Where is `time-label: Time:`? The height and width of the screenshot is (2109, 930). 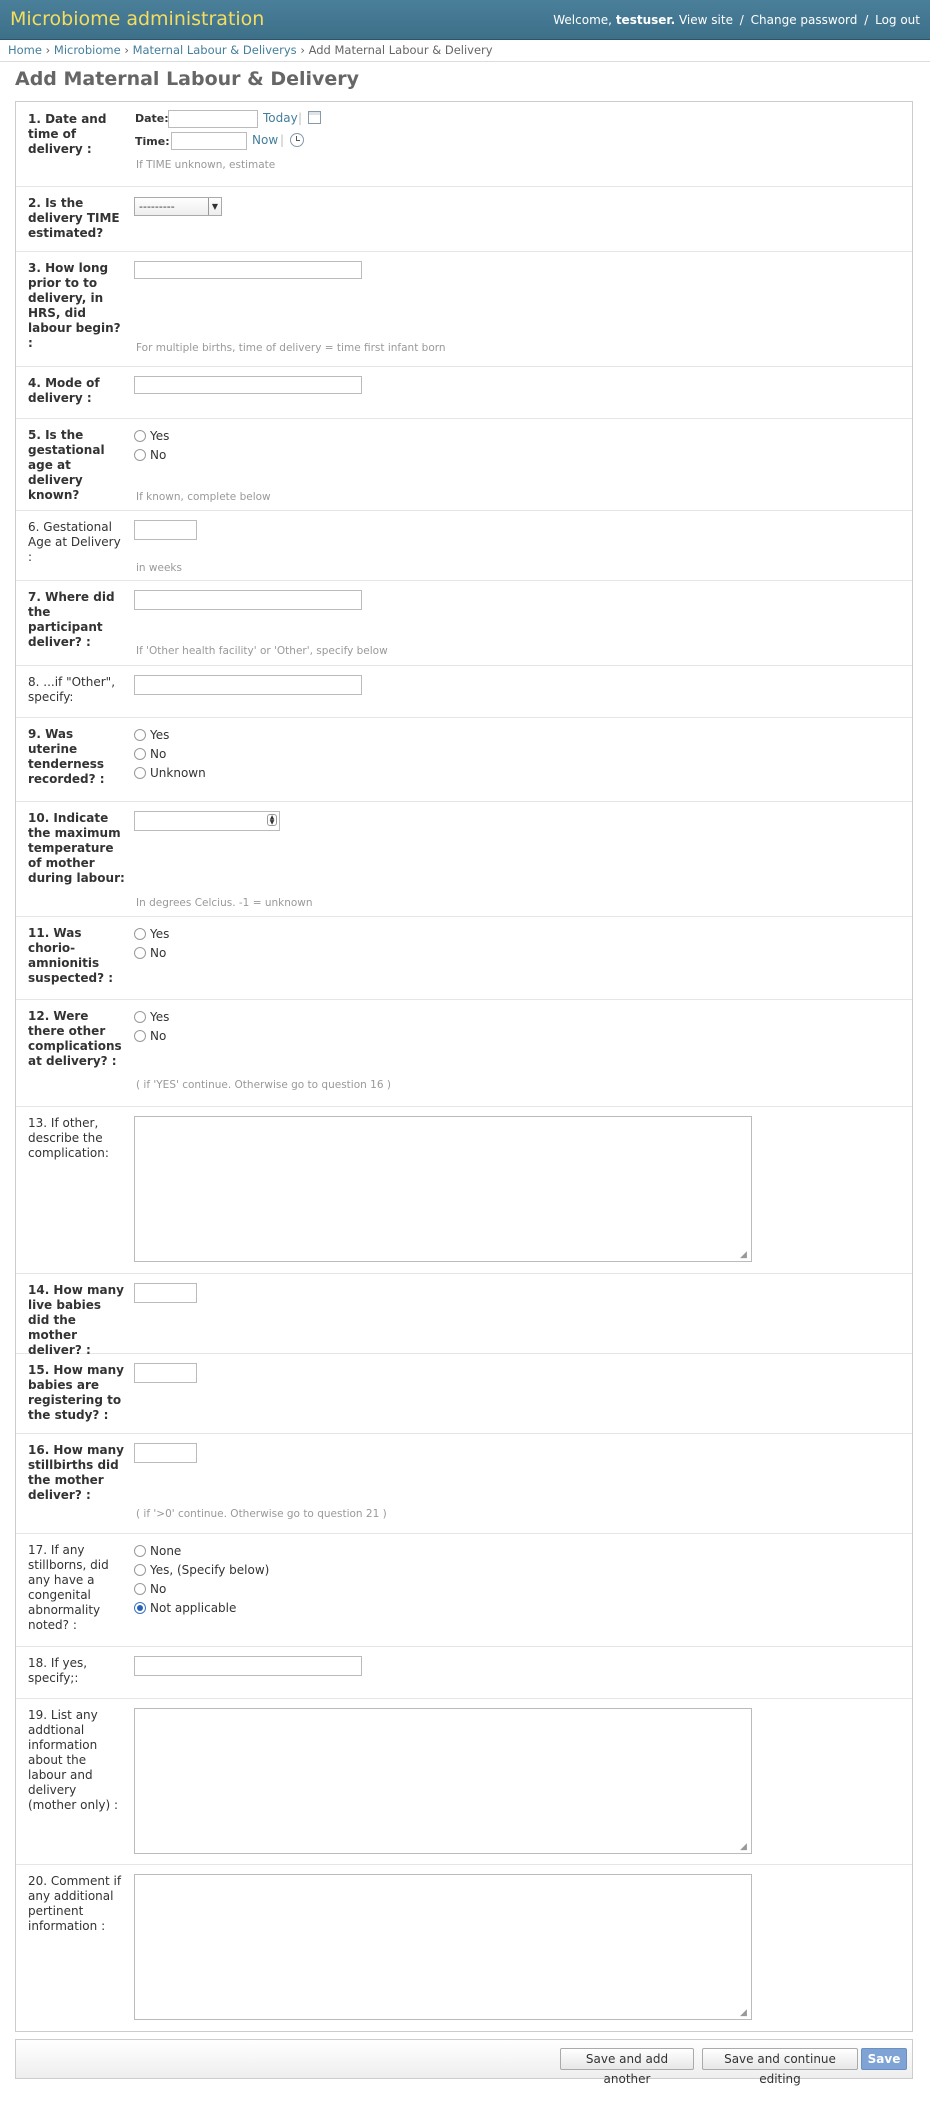
time-label: Time: is located at coordinates (152, 141).